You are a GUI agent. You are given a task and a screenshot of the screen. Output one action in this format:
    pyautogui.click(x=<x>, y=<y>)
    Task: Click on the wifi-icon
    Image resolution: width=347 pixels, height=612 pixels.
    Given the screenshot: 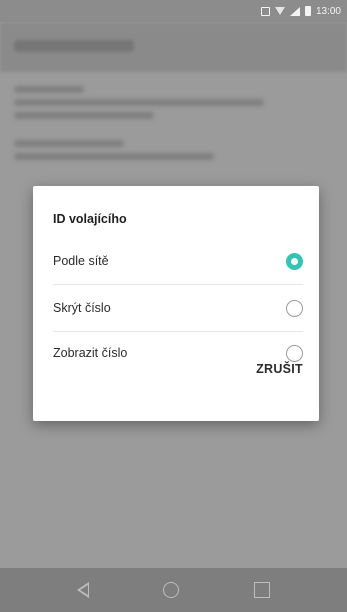 What is the action you would take?
    pyautogui.click(x=279, y=11)
    